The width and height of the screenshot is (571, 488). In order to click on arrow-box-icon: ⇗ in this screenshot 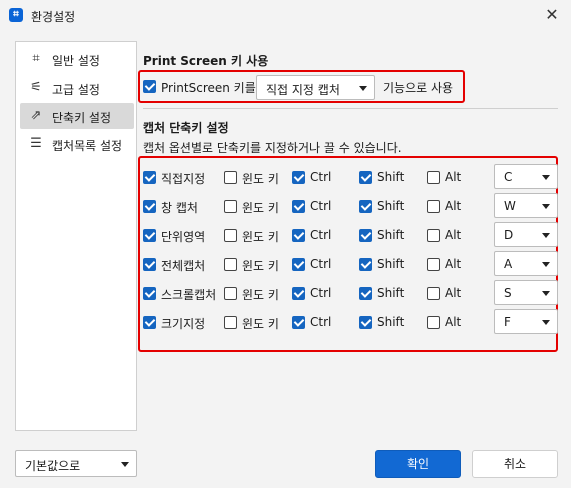, I will do `click(36, 115)`.